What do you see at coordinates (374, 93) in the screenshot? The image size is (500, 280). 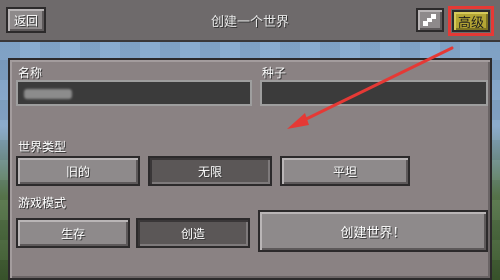 I see `seed-input` at bounding box center [374, 93].